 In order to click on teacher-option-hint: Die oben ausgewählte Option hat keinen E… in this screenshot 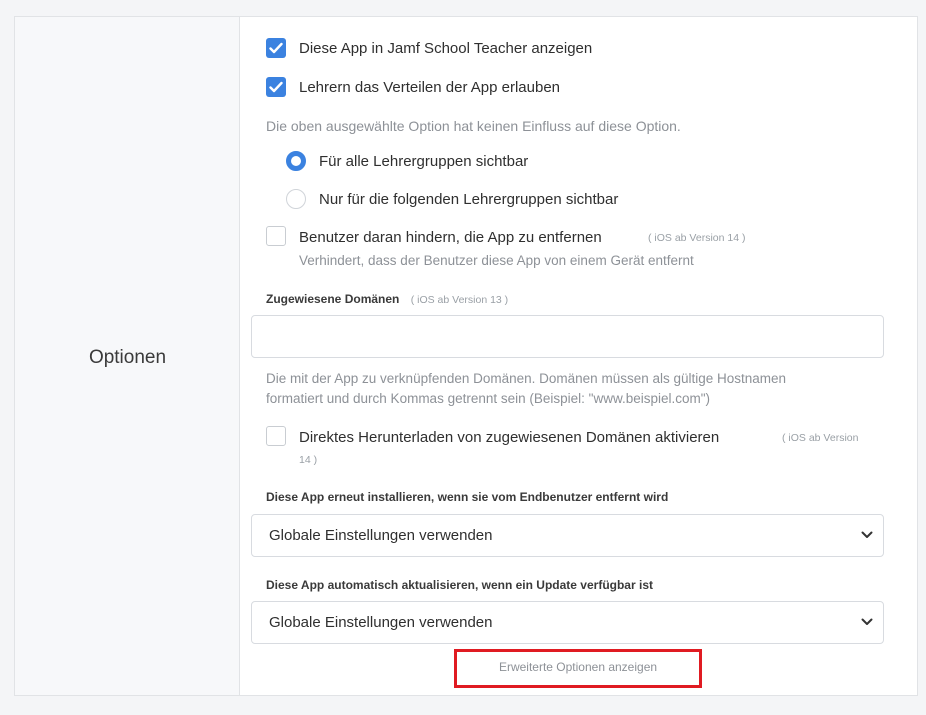, I will do `click(473, 126)`.